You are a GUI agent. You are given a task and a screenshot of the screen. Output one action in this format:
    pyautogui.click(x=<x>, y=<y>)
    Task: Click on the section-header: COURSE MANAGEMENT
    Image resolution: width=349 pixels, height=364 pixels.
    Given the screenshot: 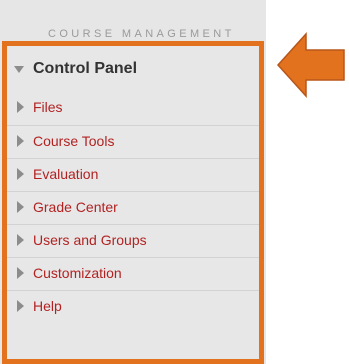 What is the action you would take?
    pyautogui.click(x=141, y=34)
    